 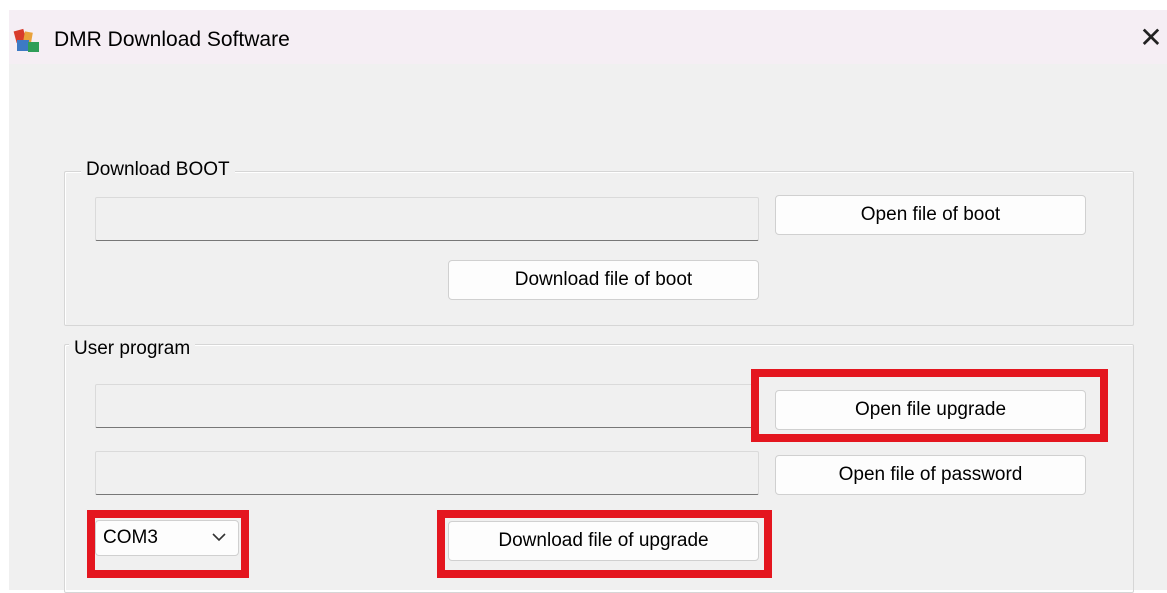 I want to click on open-upgrade-file-button: Open file upgrade, so click(x=930, y=410).